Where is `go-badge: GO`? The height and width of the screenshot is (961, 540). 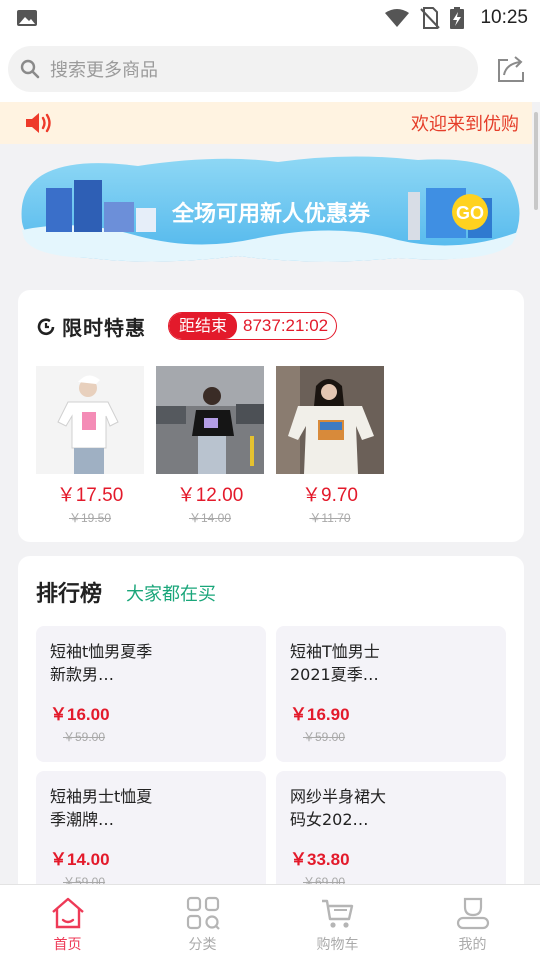 go-badge: GO is located at coordinates (470, 213).